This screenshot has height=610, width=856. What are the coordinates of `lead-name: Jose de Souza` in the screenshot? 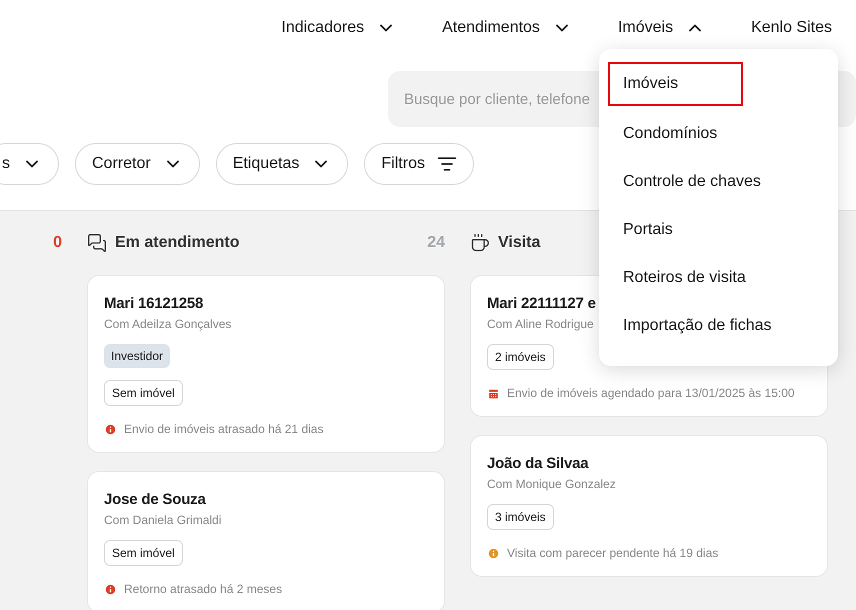 It's located at (155, 500).